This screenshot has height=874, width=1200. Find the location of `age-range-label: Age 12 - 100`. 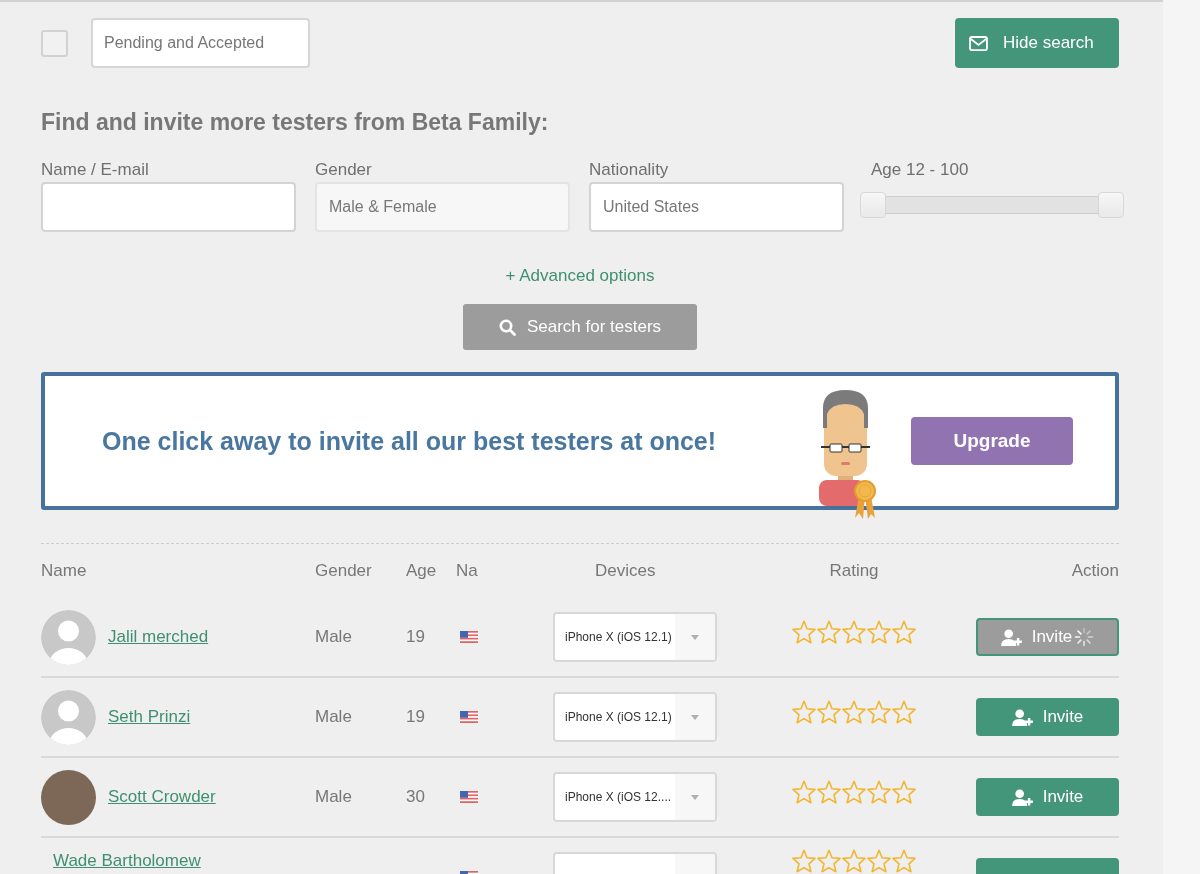

age-range-label: Age 12 - 100 is located at coordinates (920, 170).